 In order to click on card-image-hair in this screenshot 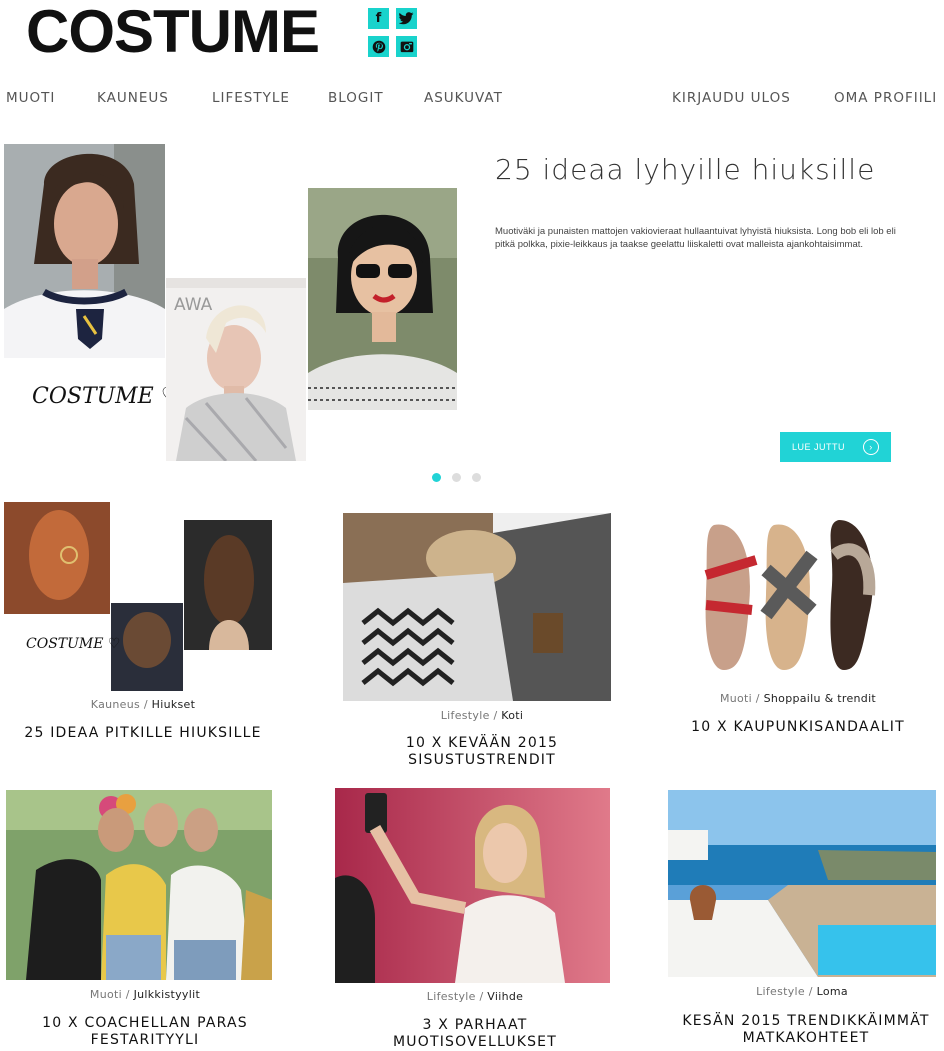, I will do `click(139, 600)`.